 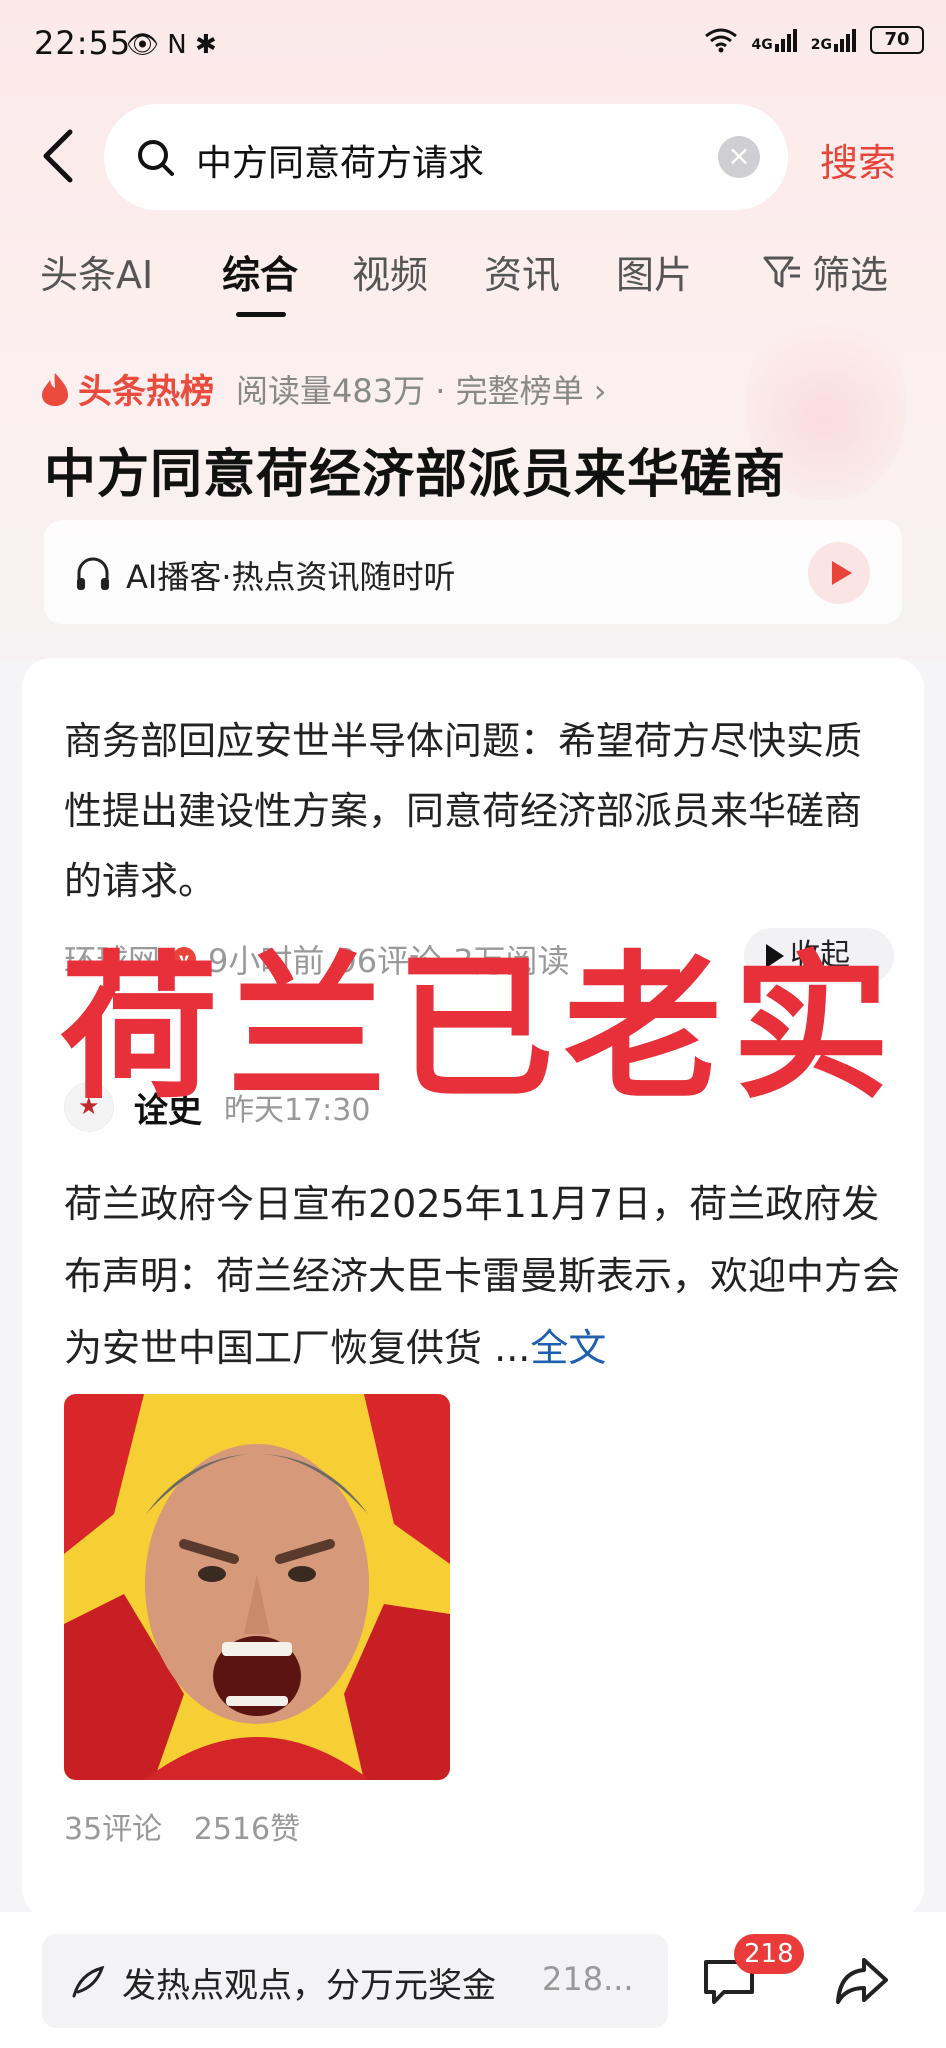 What do you see at coordinates (850, 275) in the screenshot?
I see `filter-label: 筛选` at bounding box center [850, 275].